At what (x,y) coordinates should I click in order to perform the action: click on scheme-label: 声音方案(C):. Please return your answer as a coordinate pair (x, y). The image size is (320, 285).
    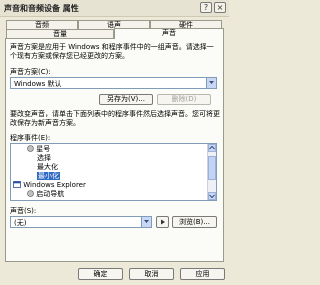
    Looking at the image, I should click on (30, 72).